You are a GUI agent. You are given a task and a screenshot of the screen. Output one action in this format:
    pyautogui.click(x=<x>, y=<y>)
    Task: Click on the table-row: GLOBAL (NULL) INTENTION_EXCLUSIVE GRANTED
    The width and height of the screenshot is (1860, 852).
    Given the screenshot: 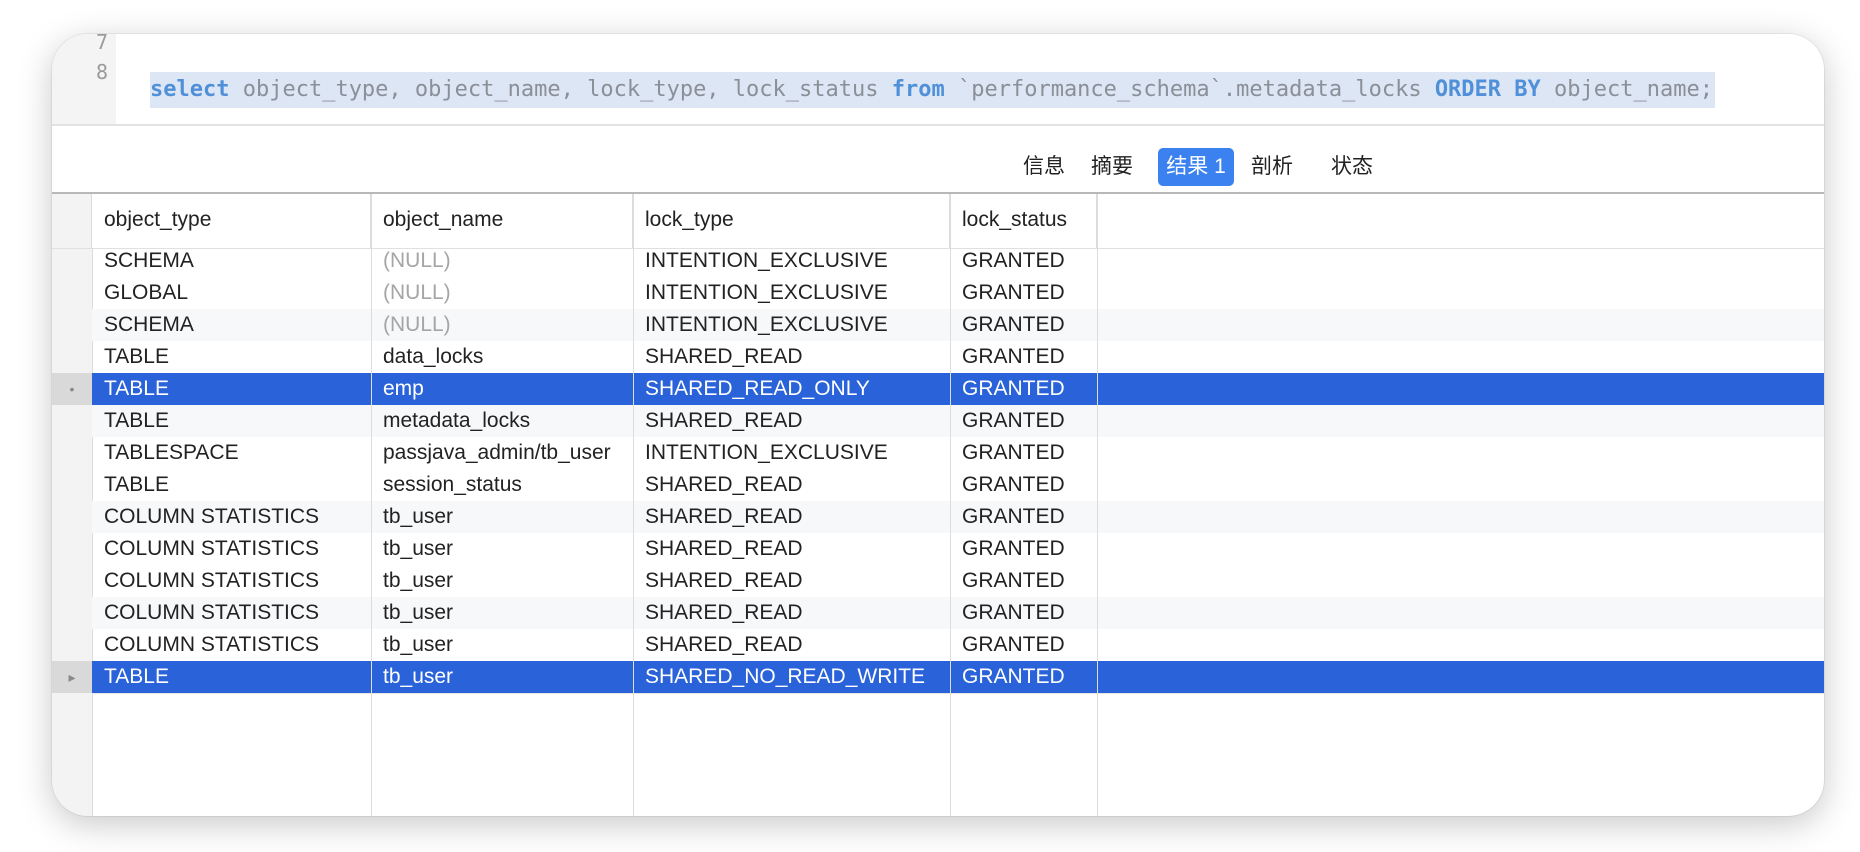 What is the action you would take?
    pyautogui.click(x=958, y=293)
    